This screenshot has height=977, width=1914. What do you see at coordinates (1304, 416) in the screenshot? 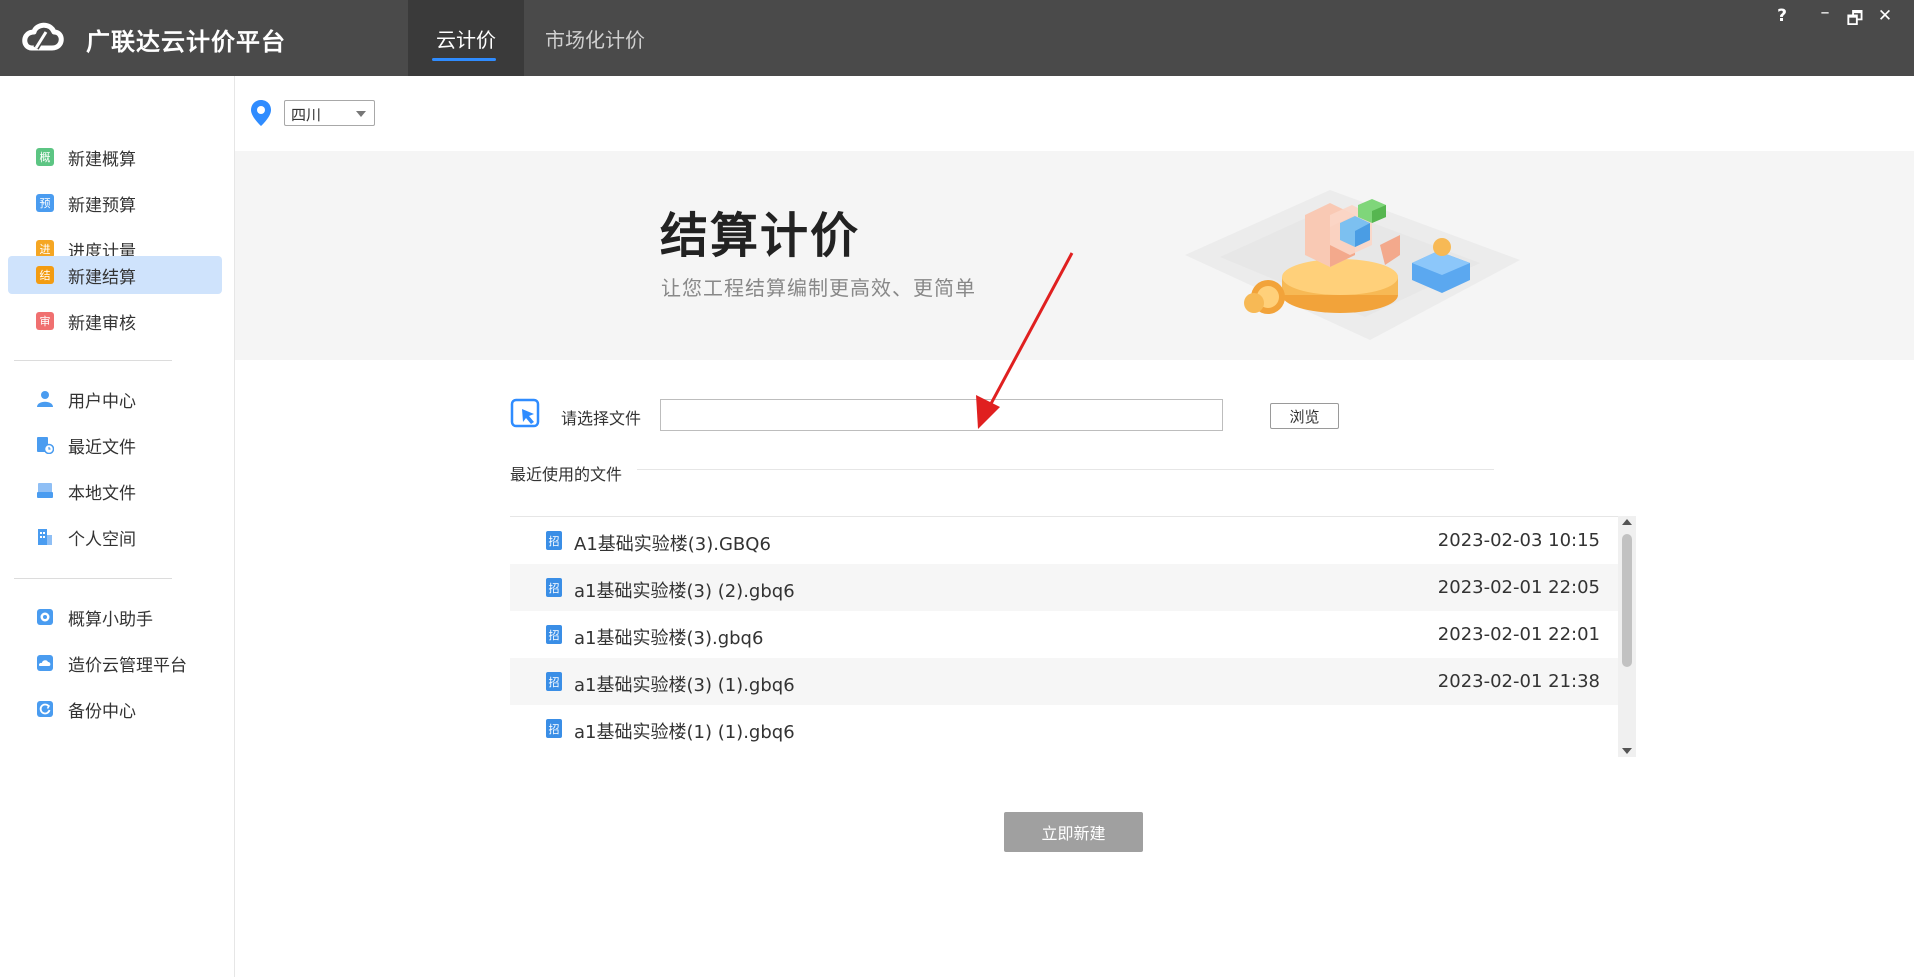
I see `browse-button: 浏览` at bounding box center [1304, 416].